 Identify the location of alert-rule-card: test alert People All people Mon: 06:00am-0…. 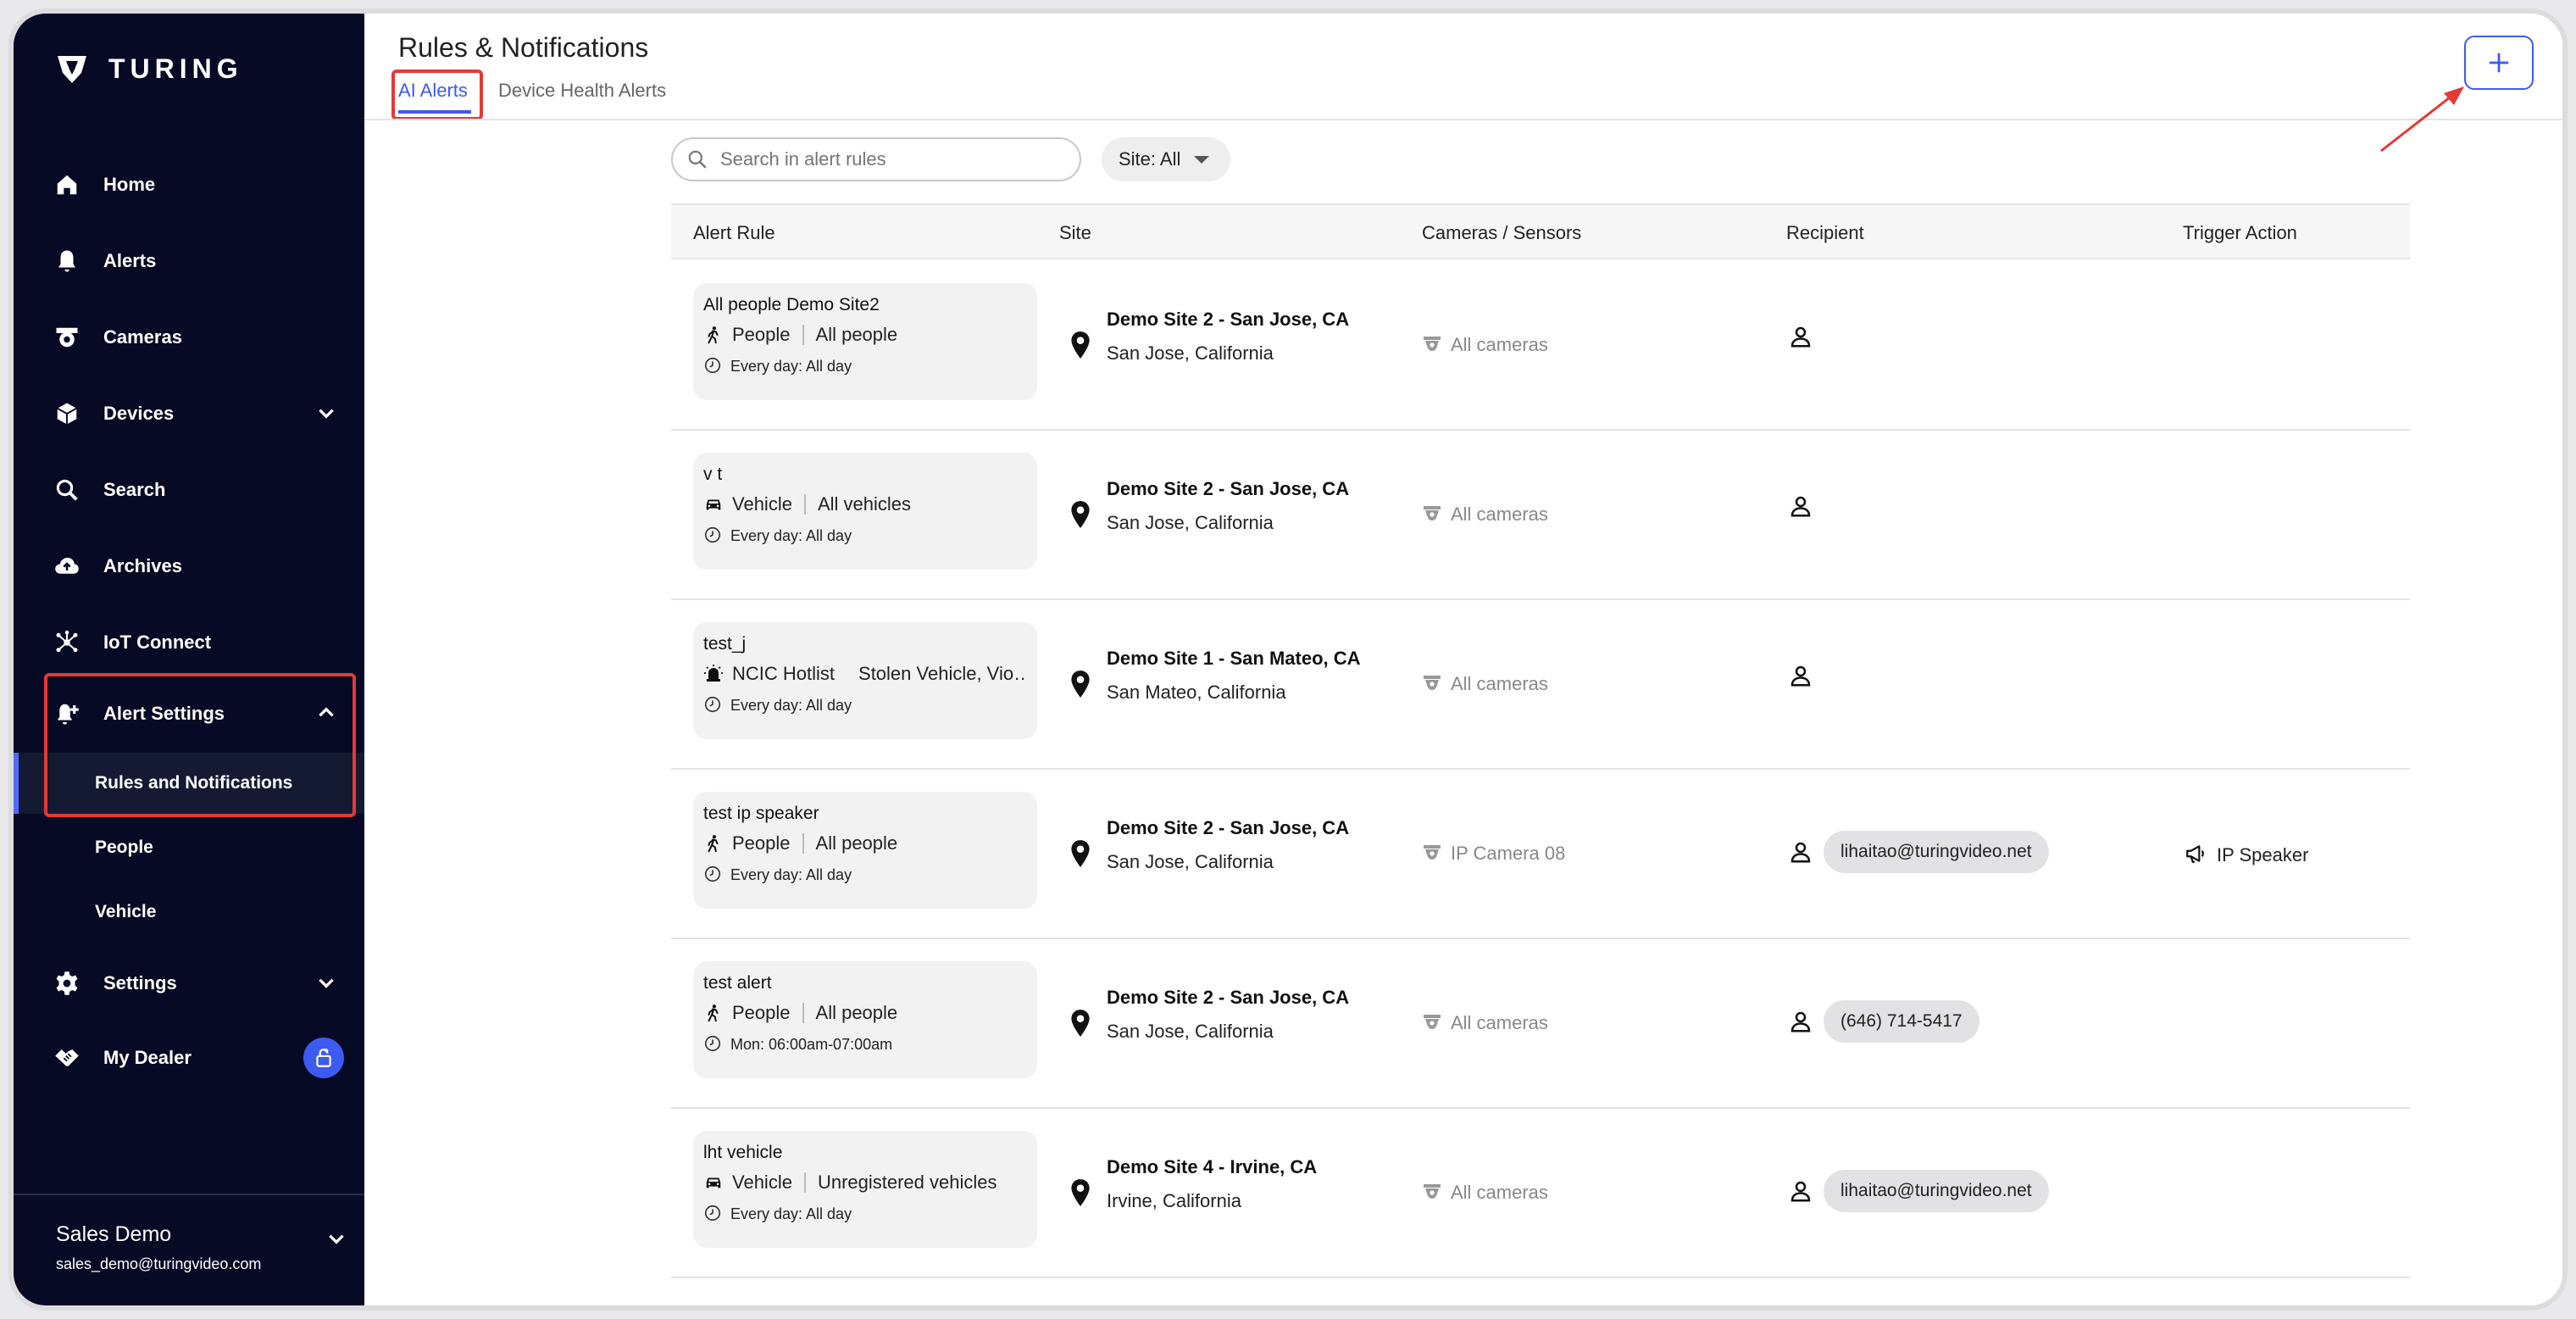
(865, 1019).